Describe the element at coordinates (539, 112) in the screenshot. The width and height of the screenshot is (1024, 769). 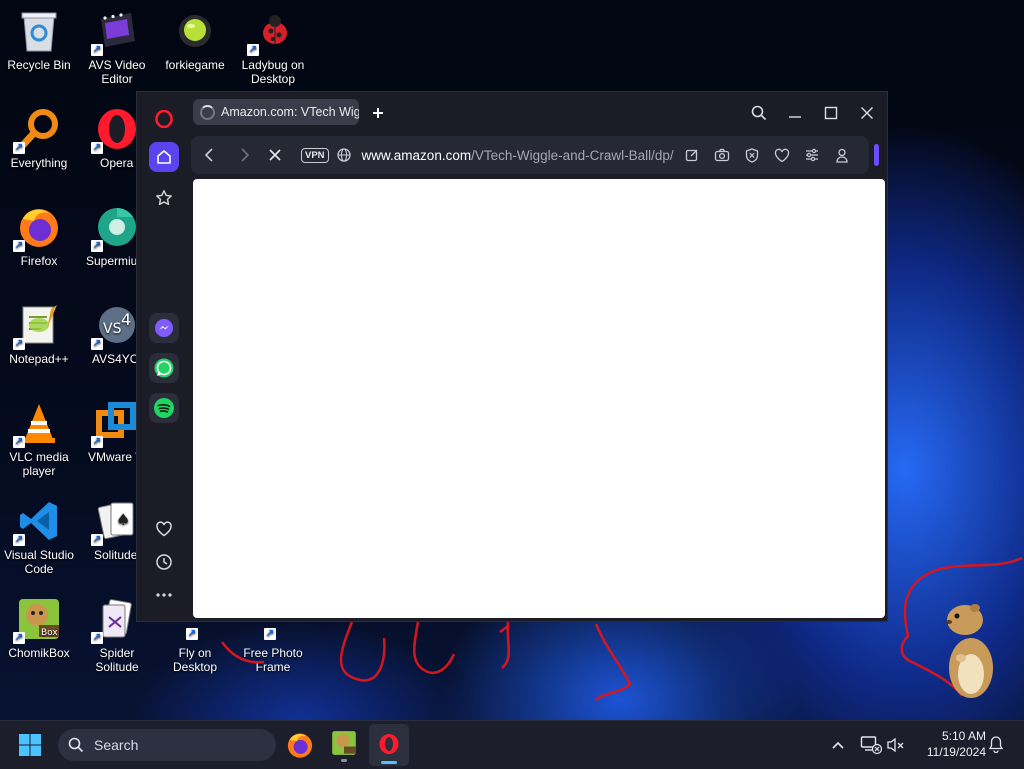
I see `tab-bar: Amazon.com: VTech Wiggle` at that location.